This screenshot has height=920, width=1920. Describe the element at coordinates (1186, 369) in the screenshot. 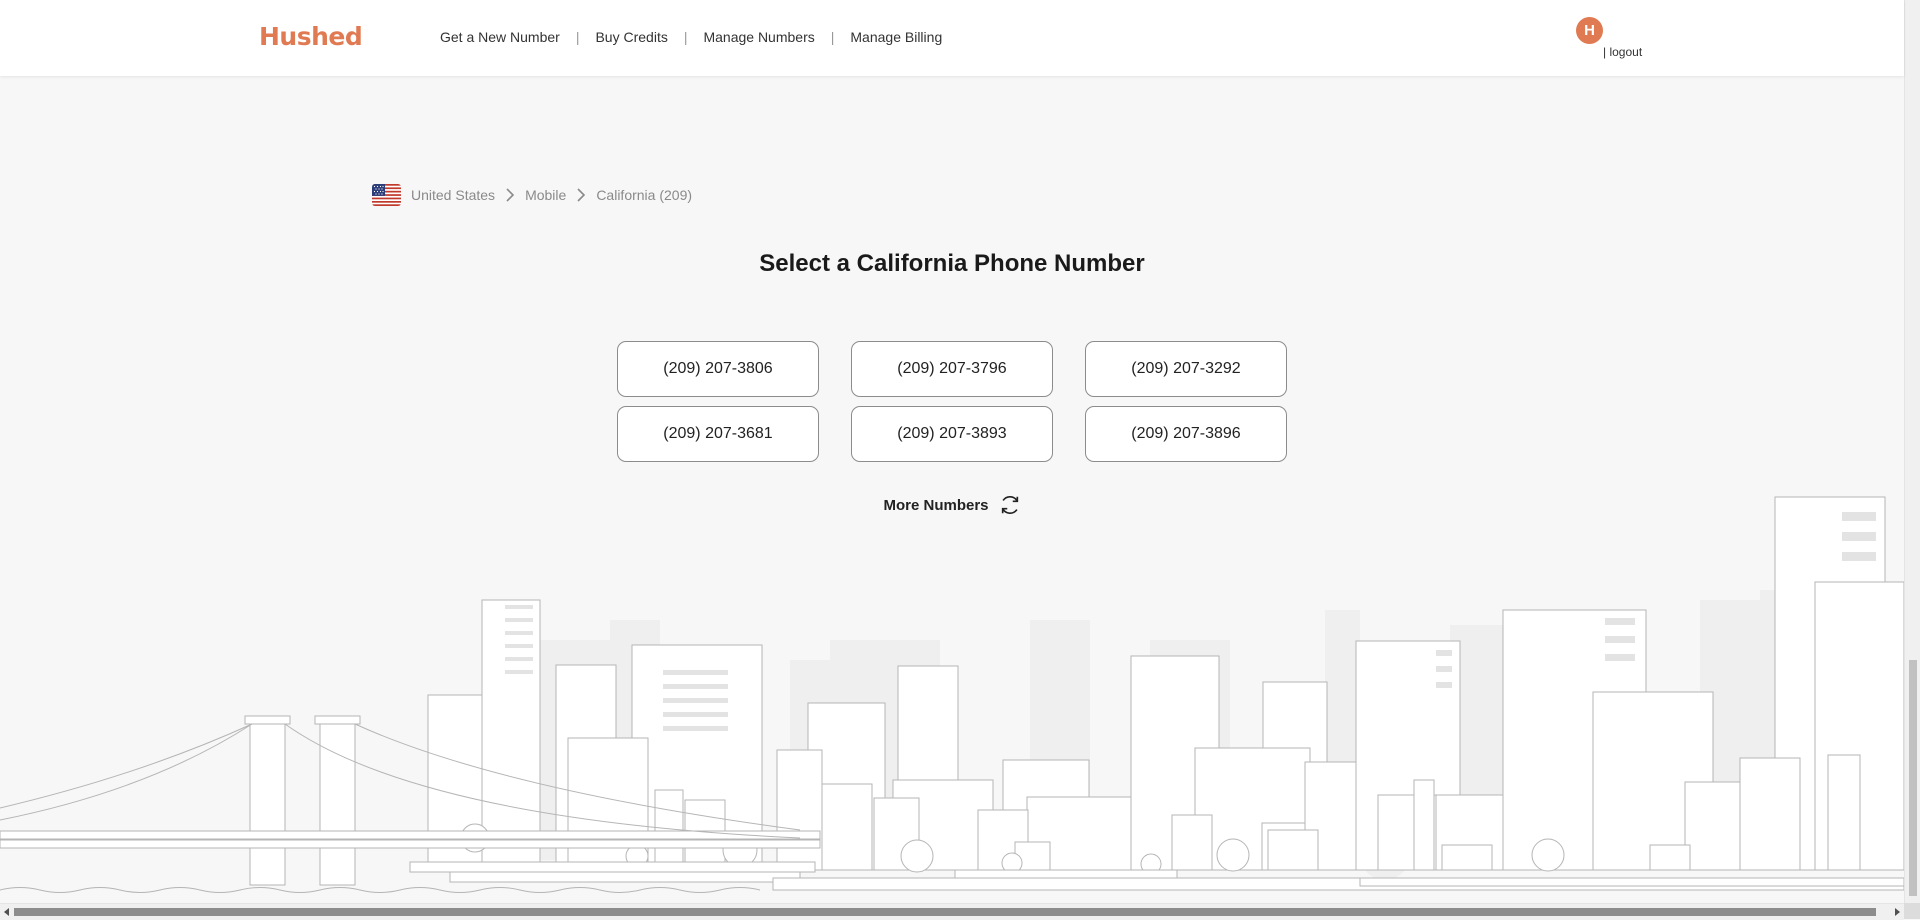

I see `phone-number-option: (209) 207-3292` at that location.